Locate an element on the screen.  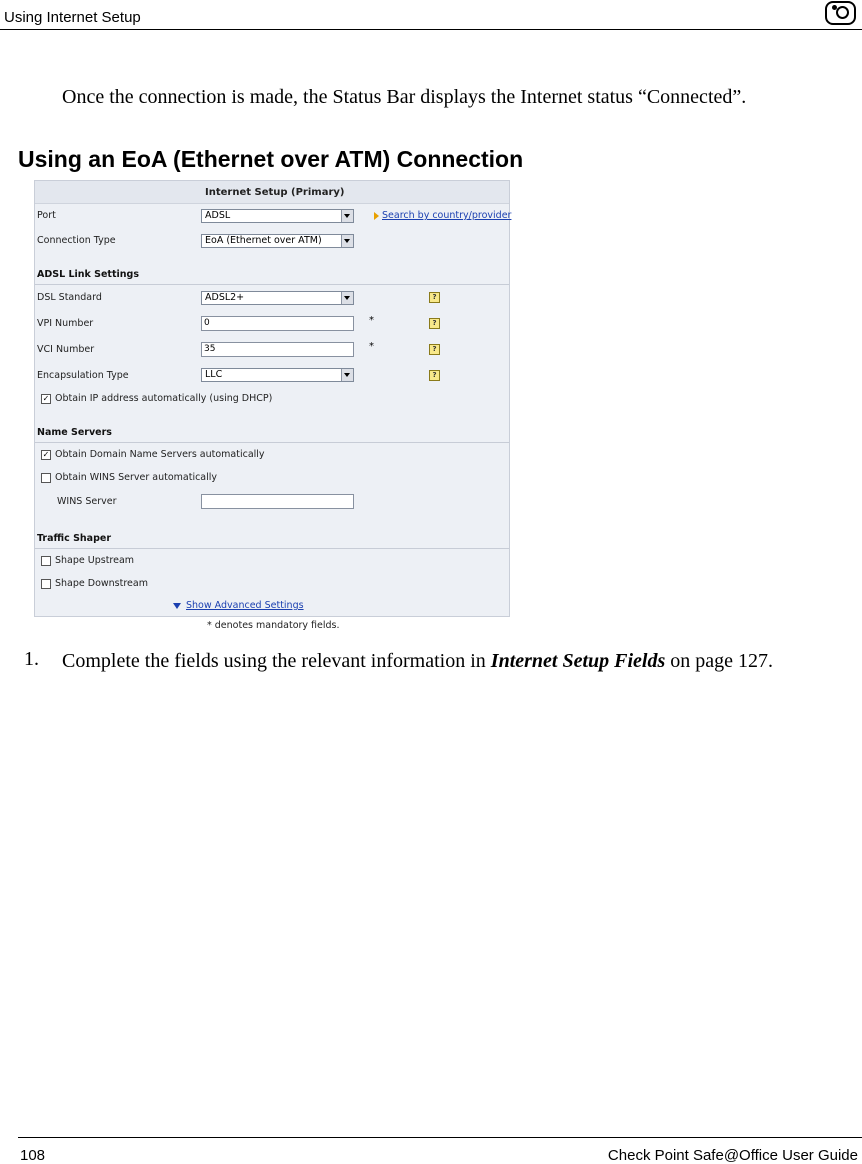
running-header-title: Using Internet Setup is located at coordinates (72, 17).